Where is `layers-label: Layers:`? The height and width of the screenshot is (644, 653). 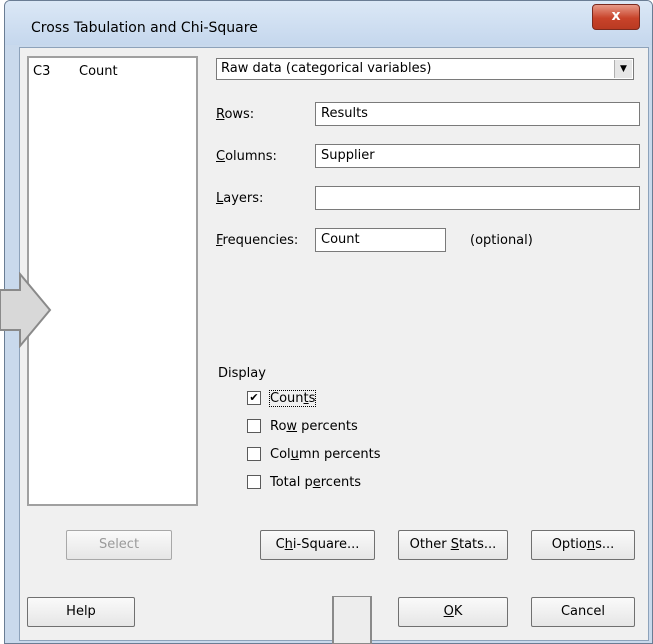
layers-label: Layers: is located at coordinates (240, 198).